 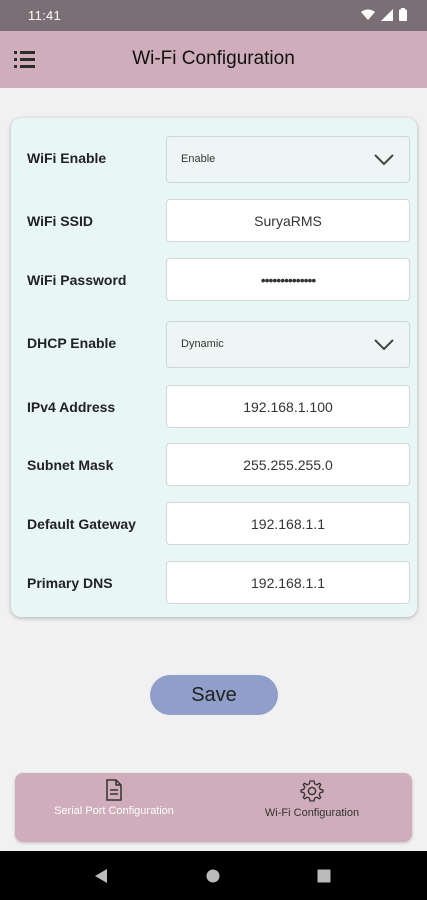 I want to click on wifi-enable-label: WiFi Enable, so click(x=67, y=158).